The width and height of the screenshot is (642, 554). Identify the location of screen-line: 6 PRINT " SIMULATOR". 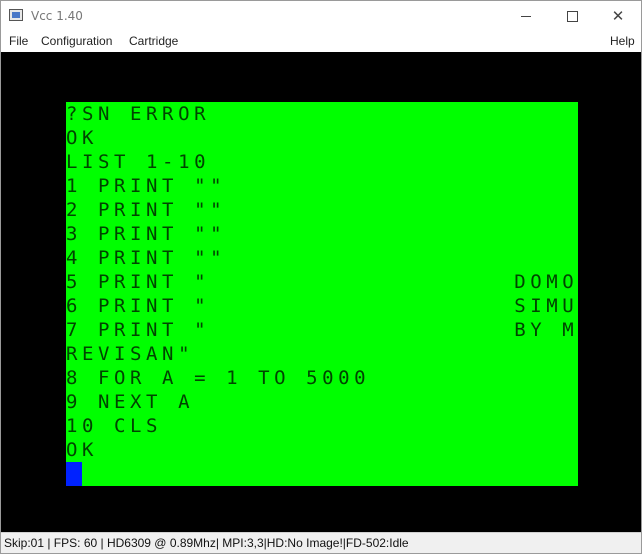
(322, 306).